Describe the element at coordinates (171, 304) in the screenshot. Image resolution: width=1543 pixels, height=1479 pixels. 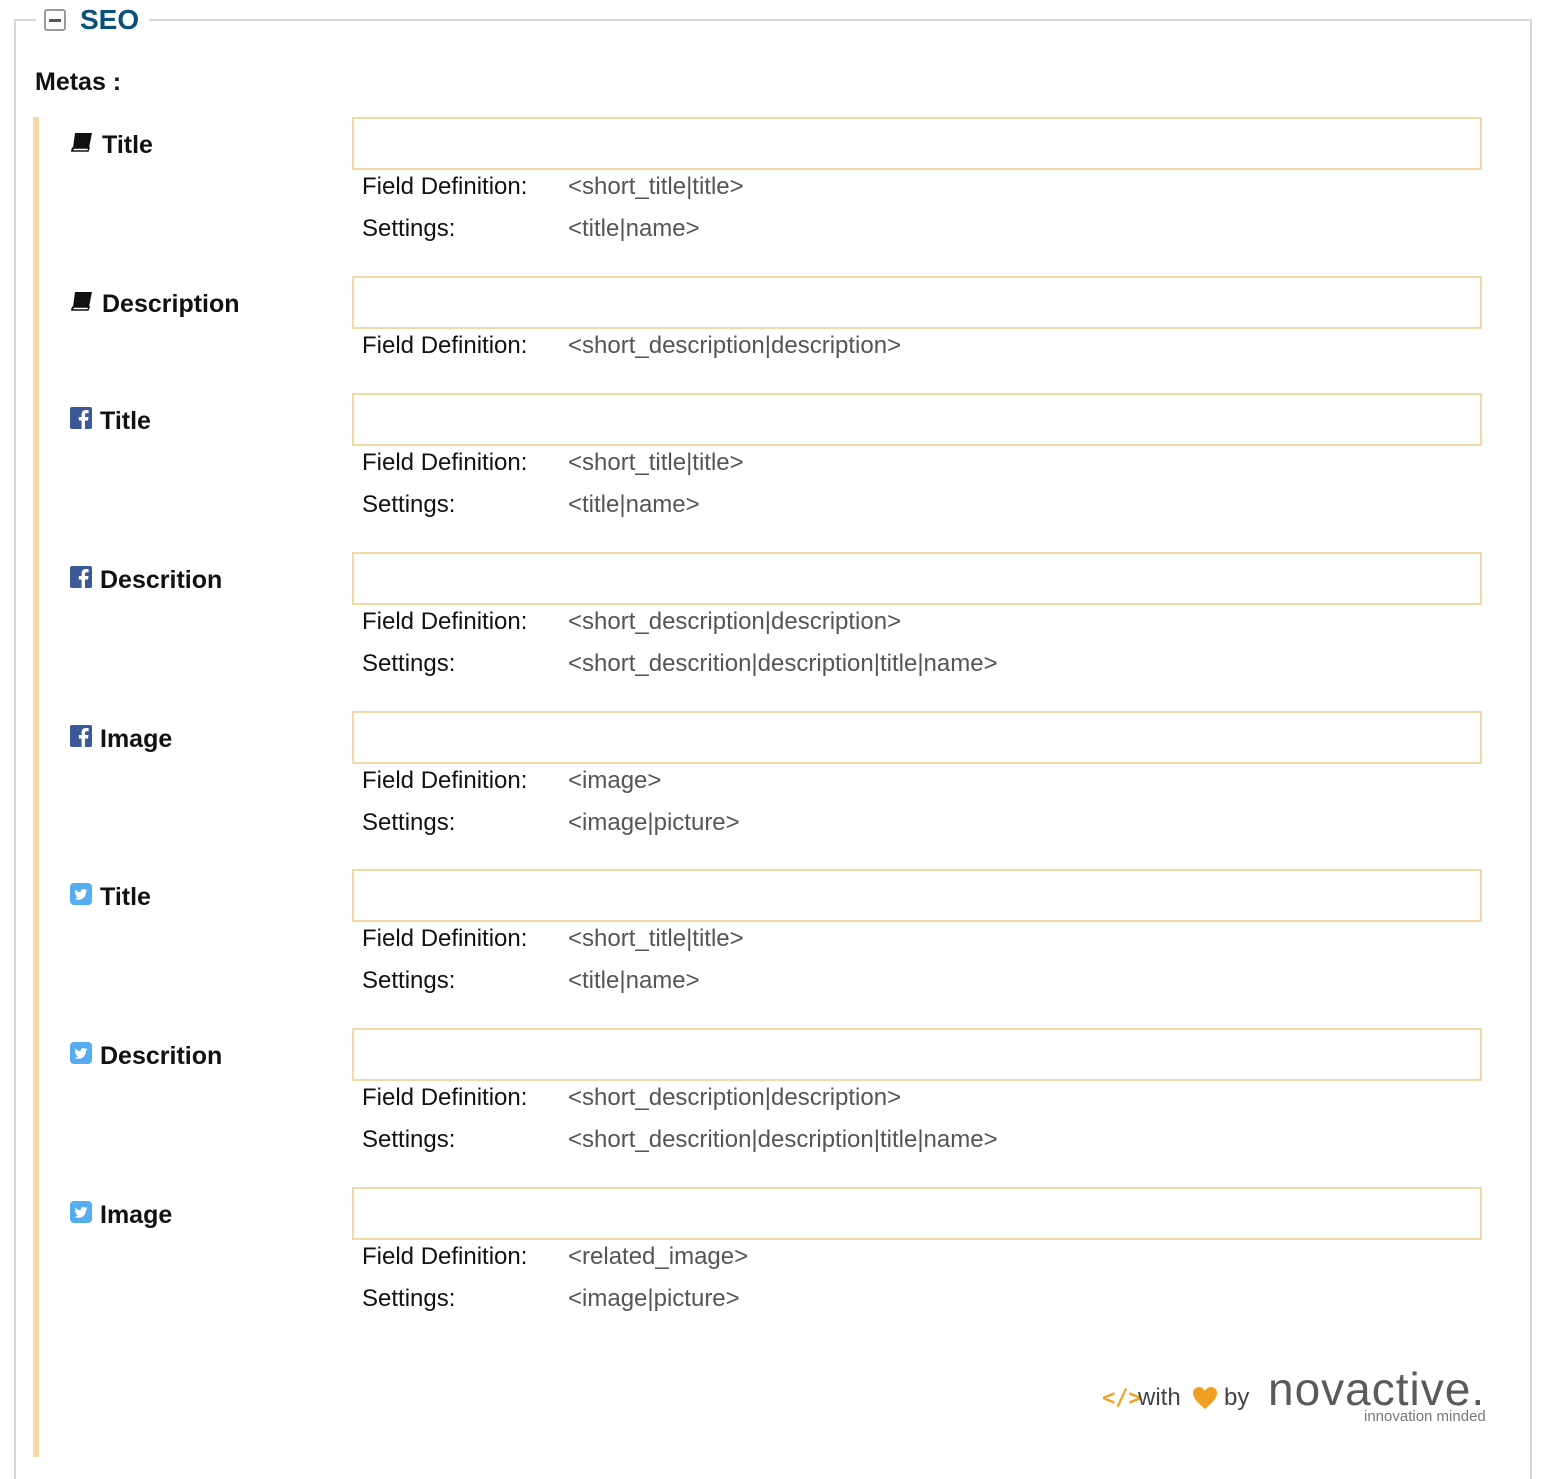
I see `meta-label-text: Description` at that location.